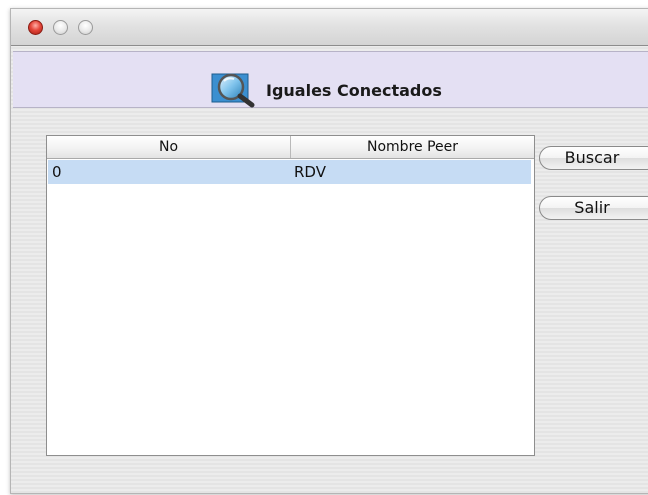  What do you see at coordinates (233, 88) in the screenshot?
I see `magnifier-icon` at bounding box center [233, 88].